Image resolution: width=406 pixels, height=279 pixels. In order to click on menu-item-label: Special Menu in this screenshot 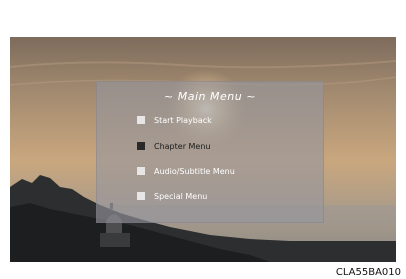, I will do `click(181, 196)`.